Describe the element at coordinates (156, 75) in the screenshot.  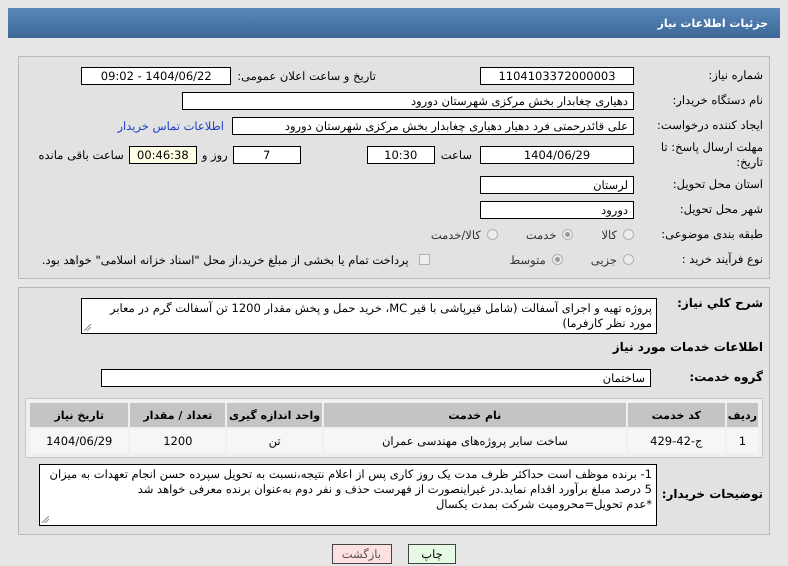
I see `announce-date-field: 1404/06/22 - 09:02` at that location.